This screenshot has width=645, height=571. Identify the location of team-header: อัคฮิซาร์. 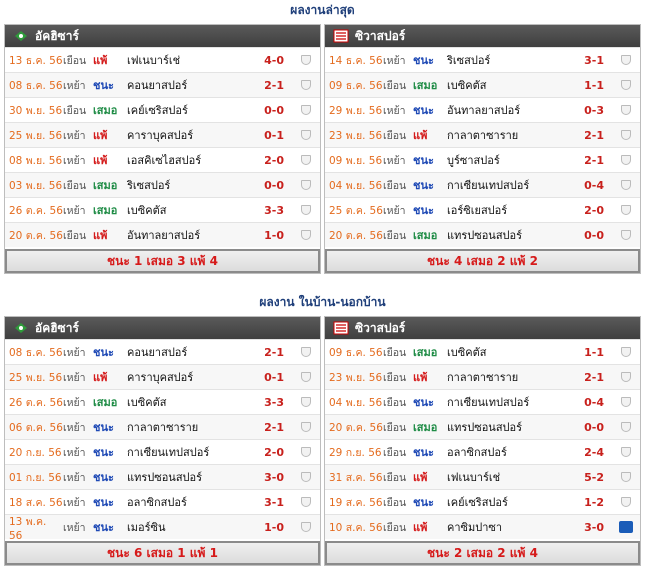
(162, 328).